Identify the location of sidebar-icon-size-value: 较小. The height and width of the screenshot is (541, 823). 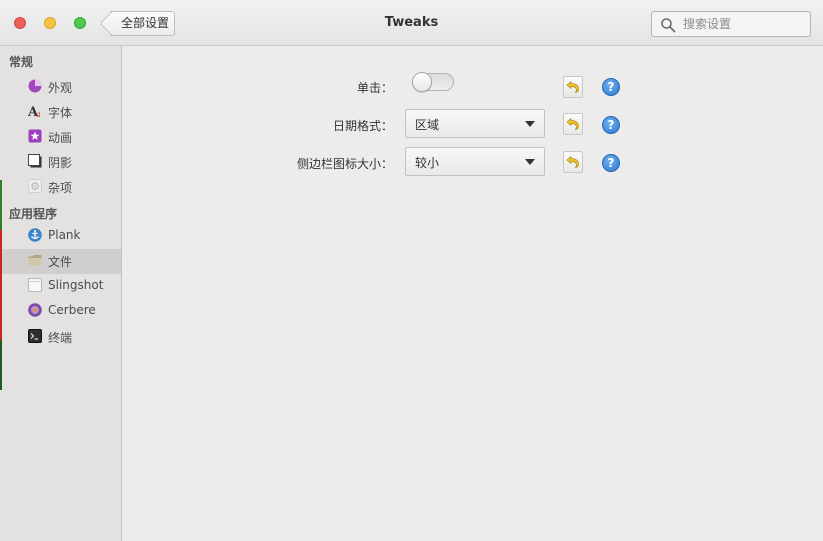
(427, 163).